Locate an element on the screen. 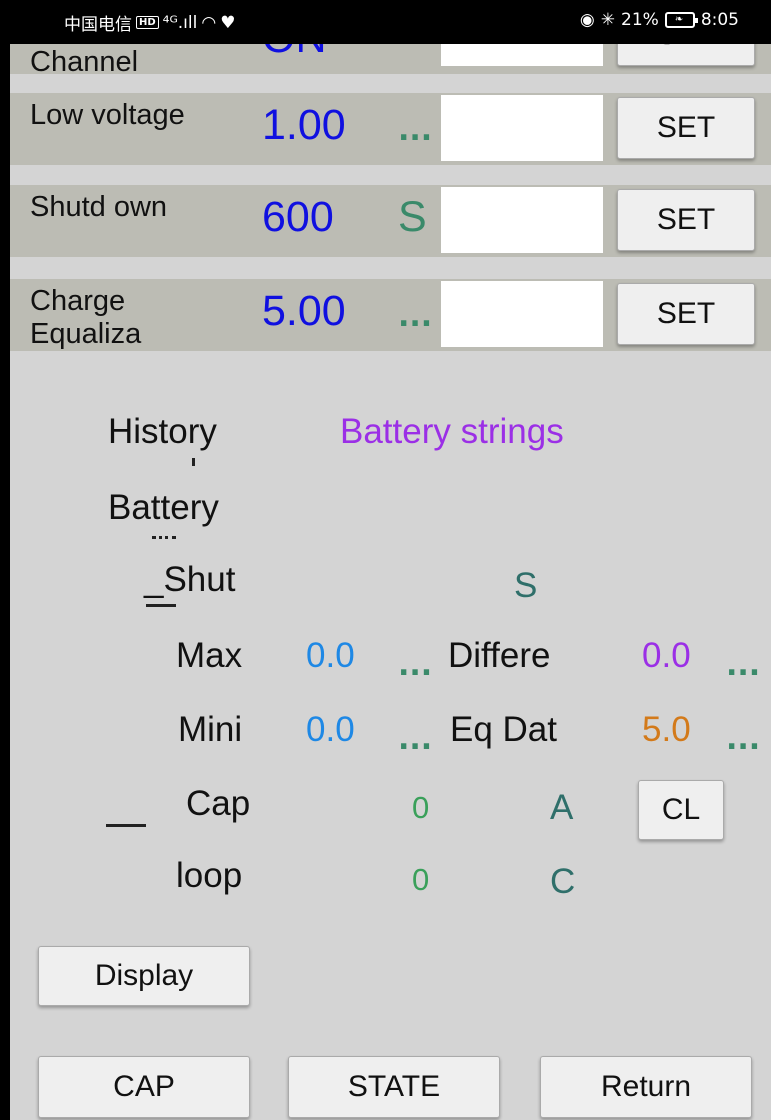 The height and width of the screenshot is (1120, 771). mini-label: Mini is located at coordinates (210, 729).